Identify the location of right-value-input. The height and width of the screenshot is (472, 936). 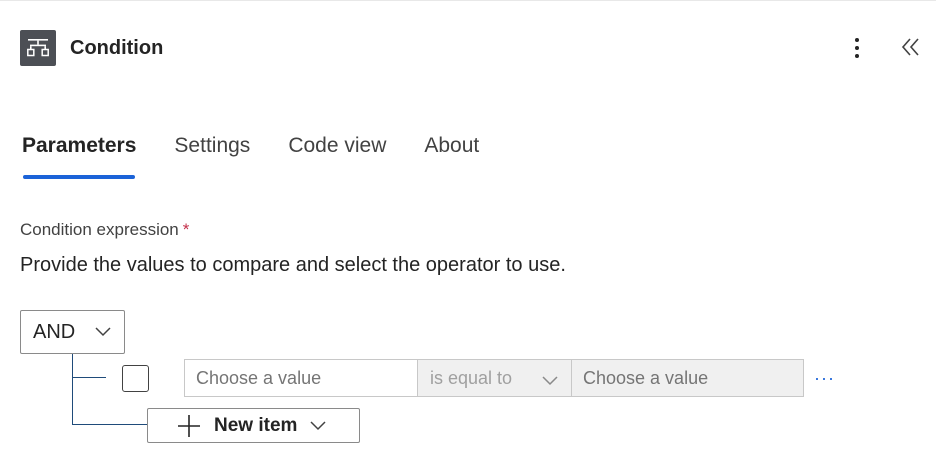
(687, 378).